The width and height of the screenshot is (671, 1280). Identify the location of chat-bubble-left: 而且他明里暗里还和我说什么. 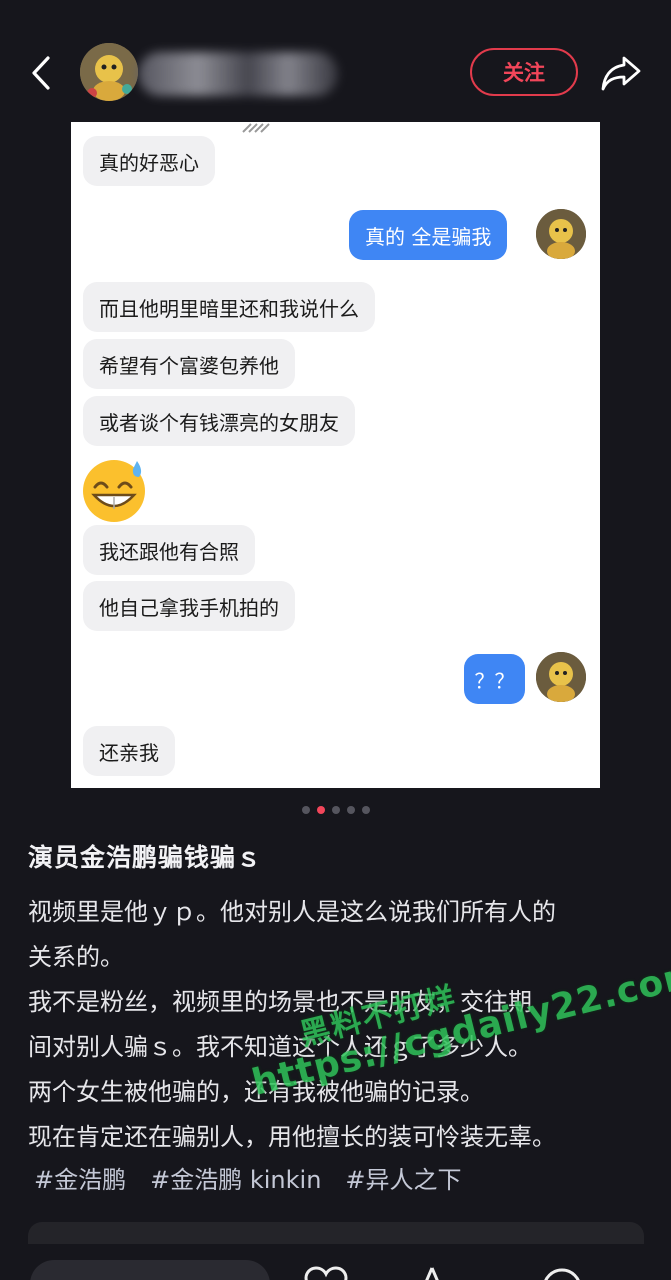
(229, 307).